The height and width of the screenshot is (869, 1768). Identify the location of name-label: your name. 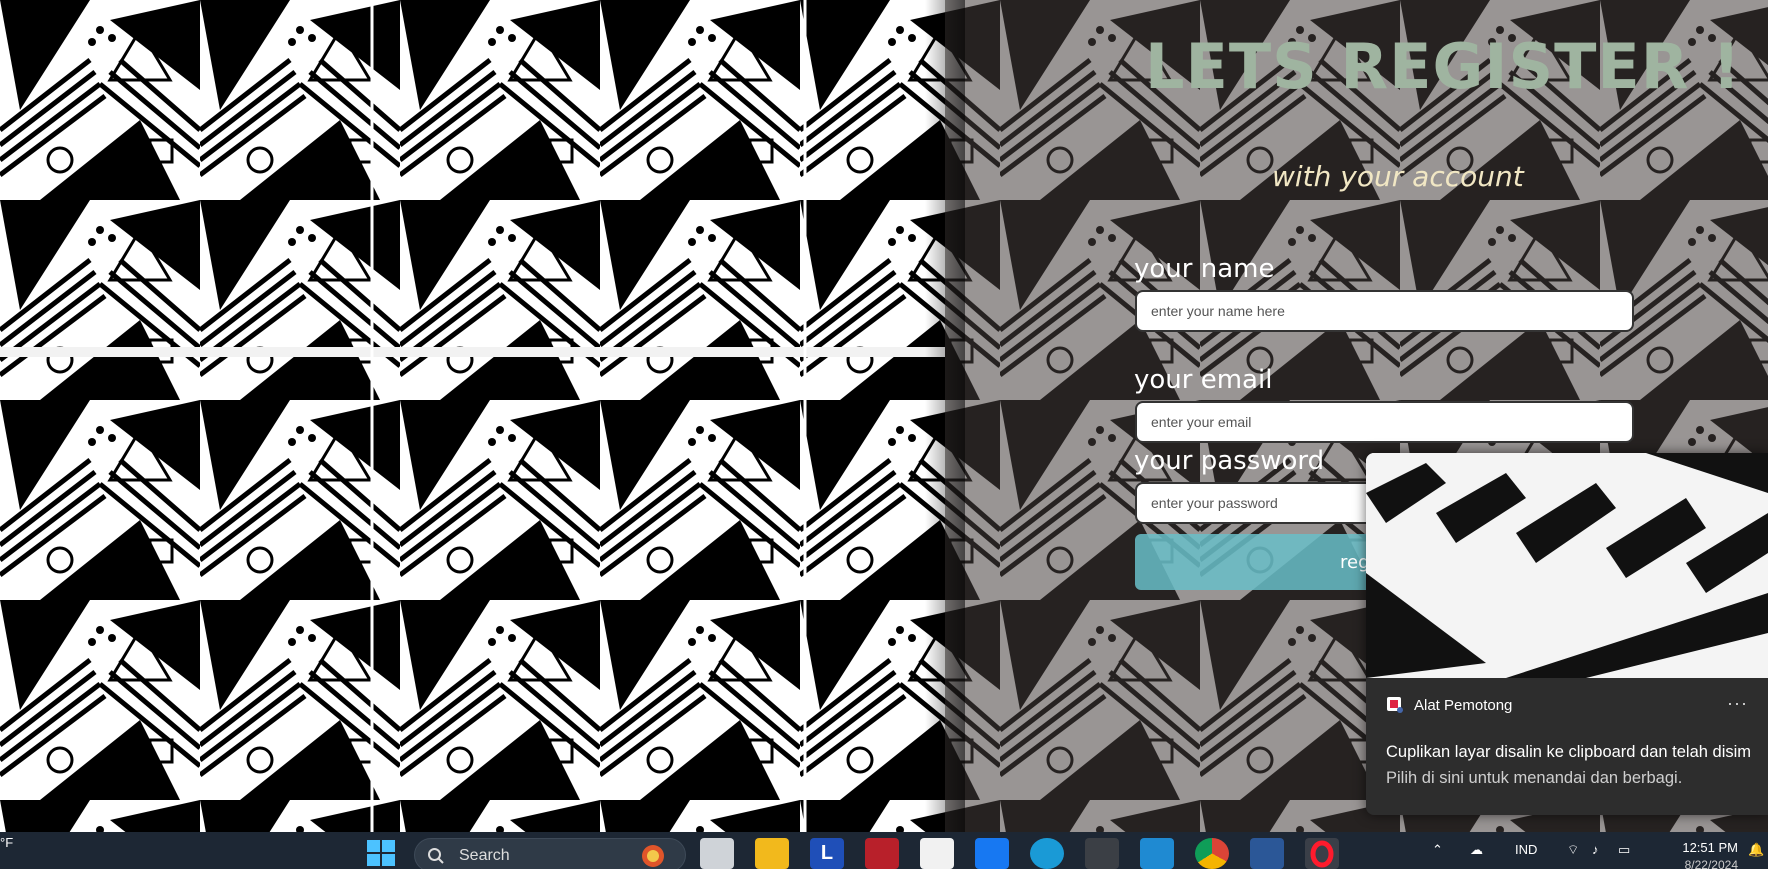
(1204, 269).